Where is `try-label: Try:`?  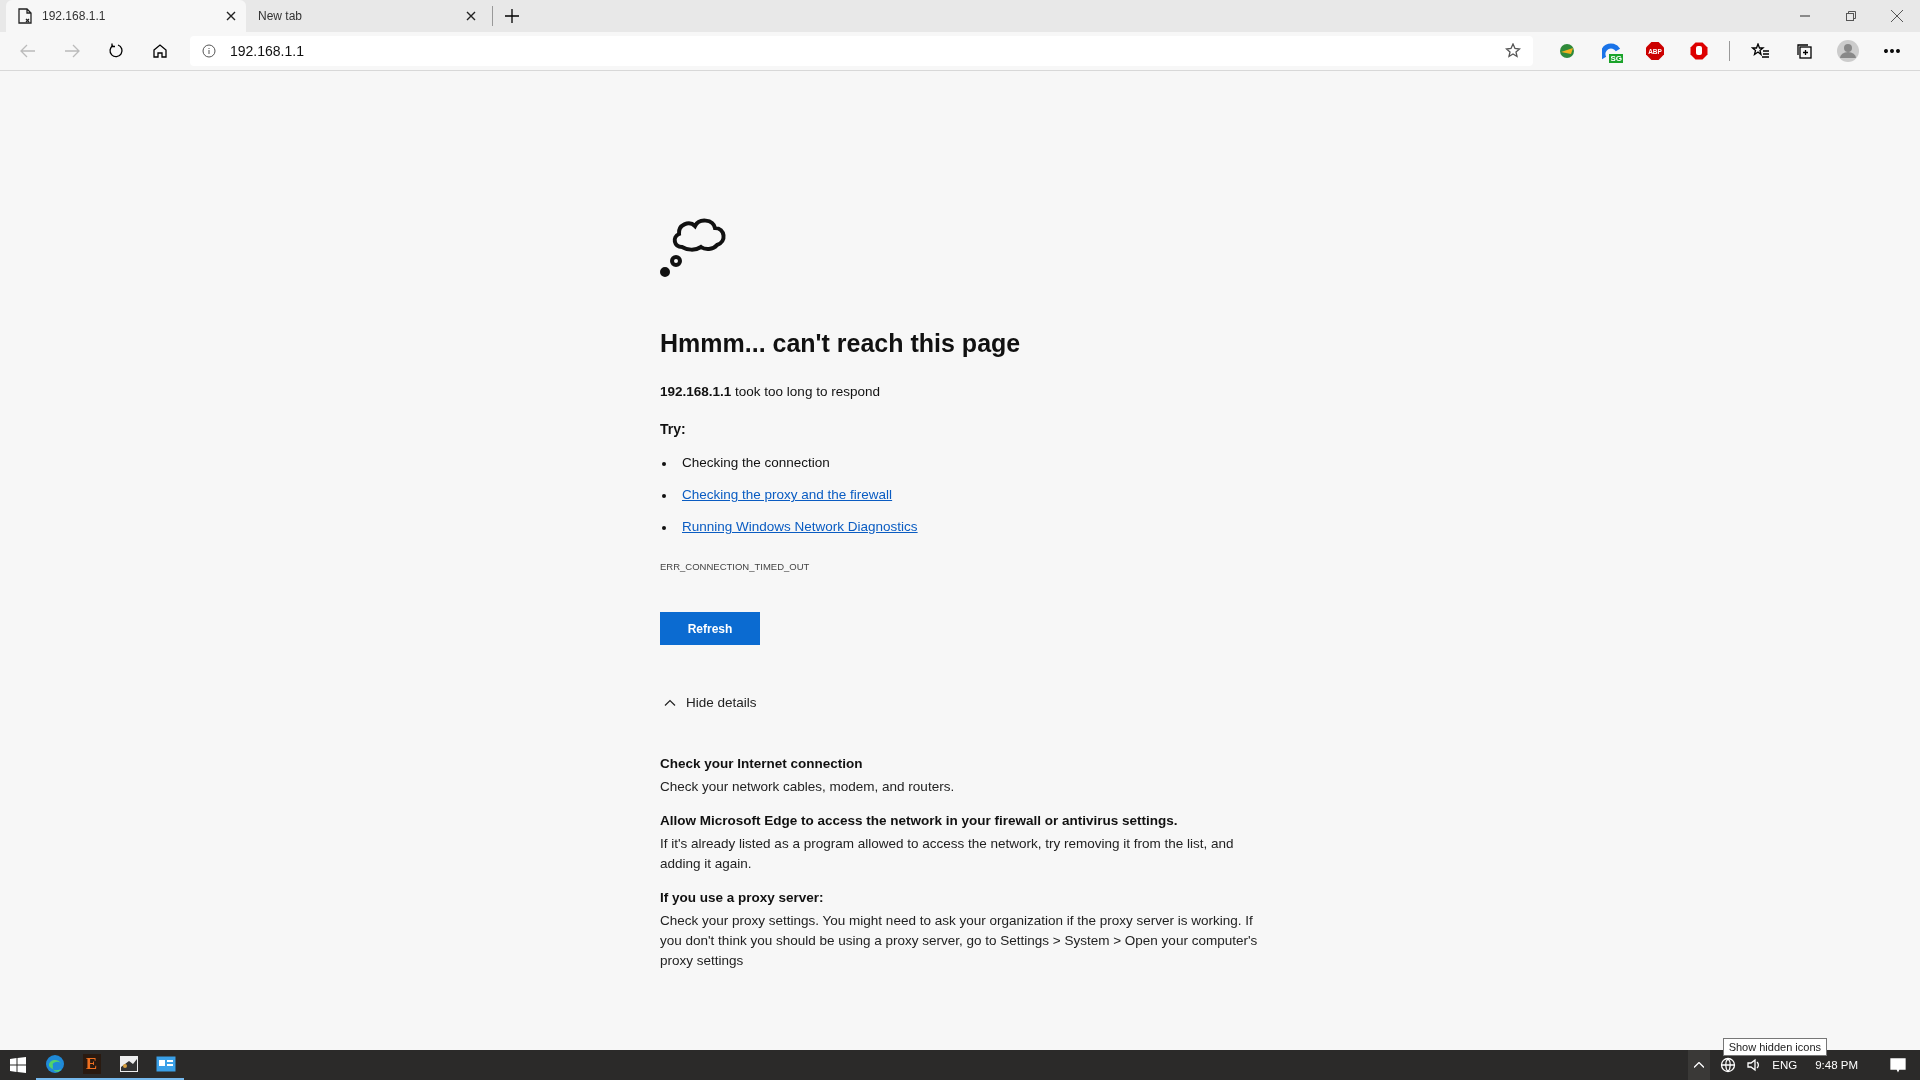
try-label: Try: is located at coordinates (673, 429).